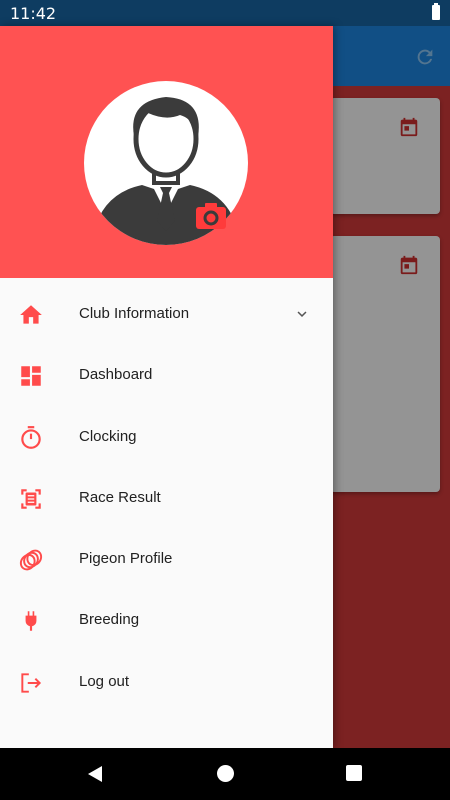  I want to click on chevron-down-icon, so click(302, 314).